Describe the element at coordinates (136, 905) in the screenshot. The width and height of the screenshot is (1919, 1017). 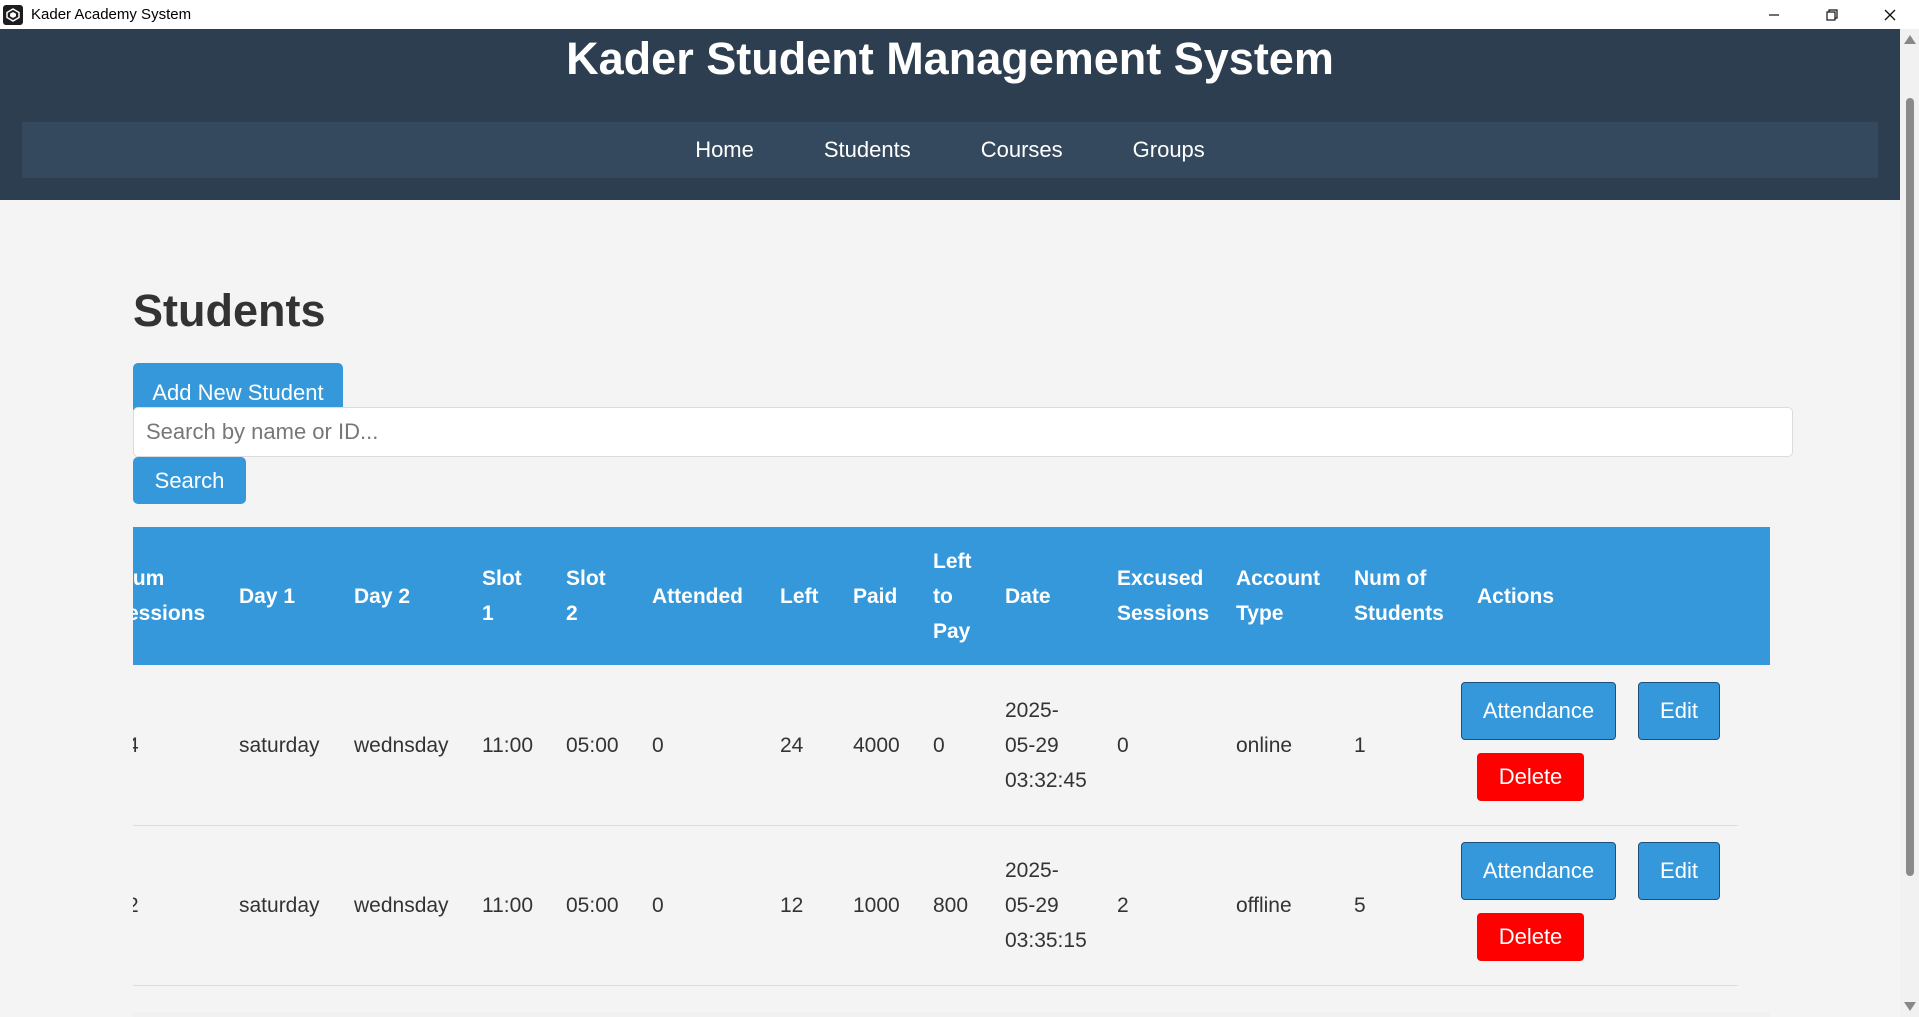
I see `cell-num-sessions: 2` at that location.